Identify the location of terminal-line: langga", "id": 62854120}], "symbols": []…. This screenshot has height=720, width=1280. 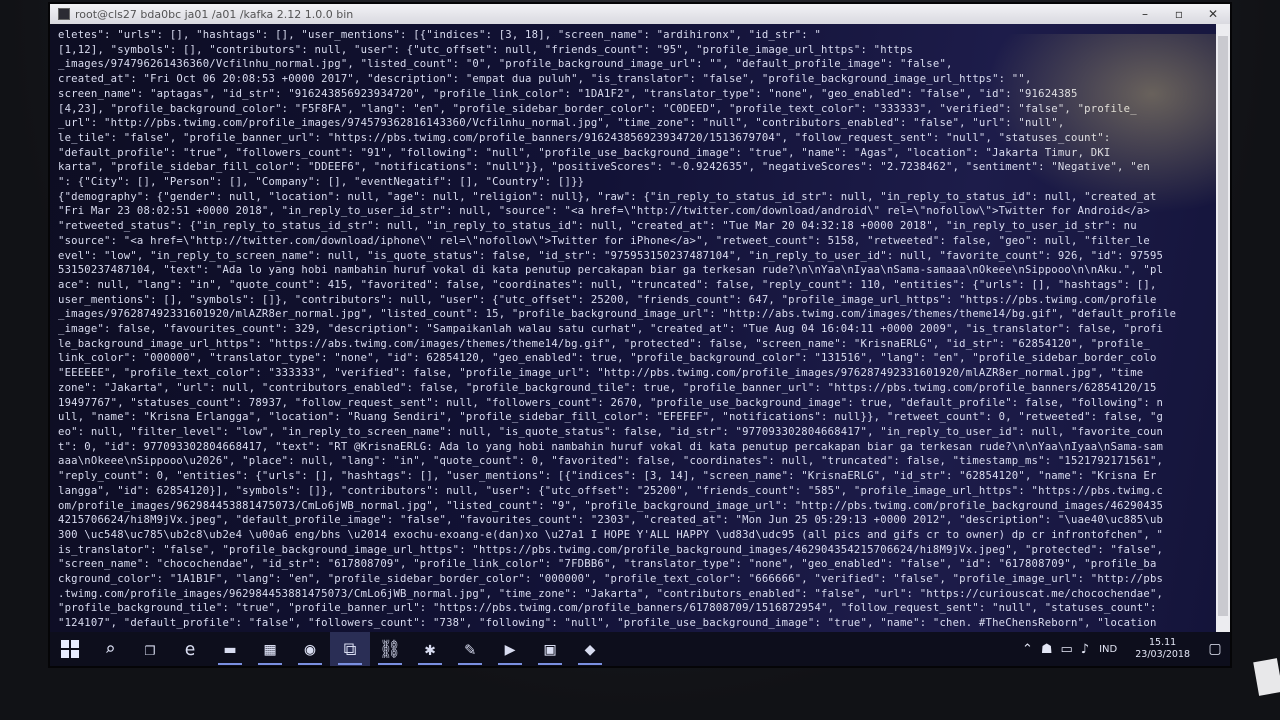
(611, 490).